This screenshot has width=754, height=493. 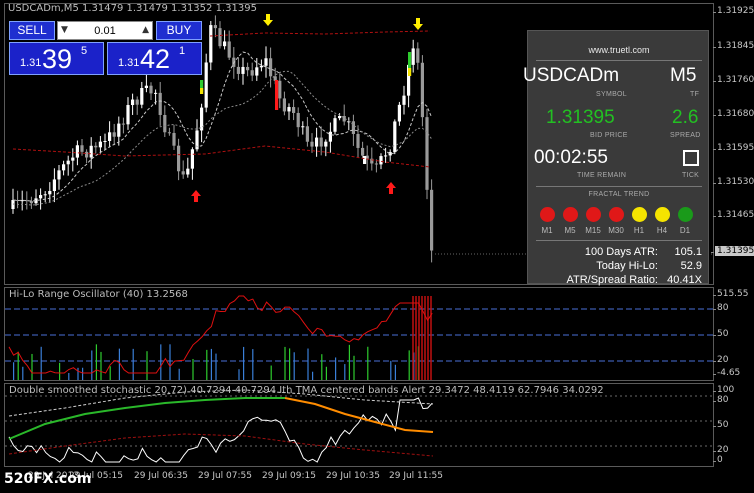 I want to click on ratio-label: ATR/Spread Ratio:, so click(x=612, y=280).